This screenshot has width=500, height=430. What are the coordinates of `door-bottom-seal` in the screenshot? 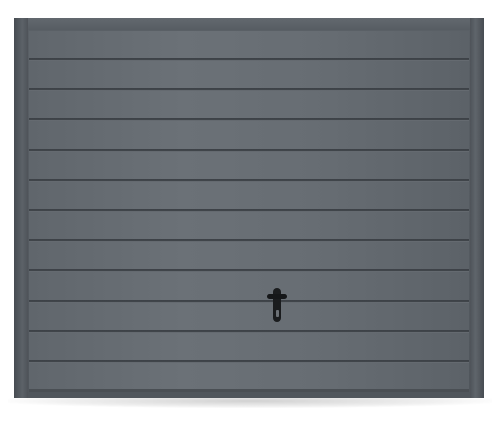 It's located at (249, 390).